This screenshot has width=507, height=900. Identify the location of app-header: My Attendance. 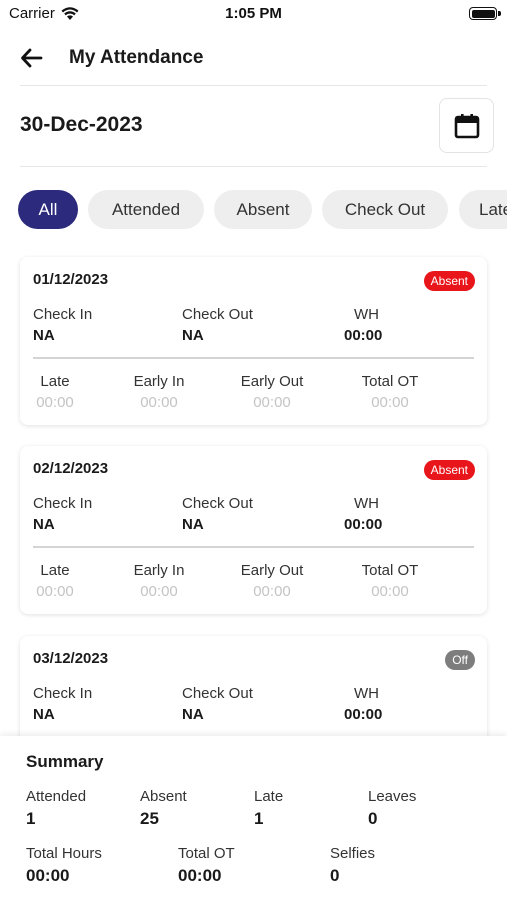
(253, 58).